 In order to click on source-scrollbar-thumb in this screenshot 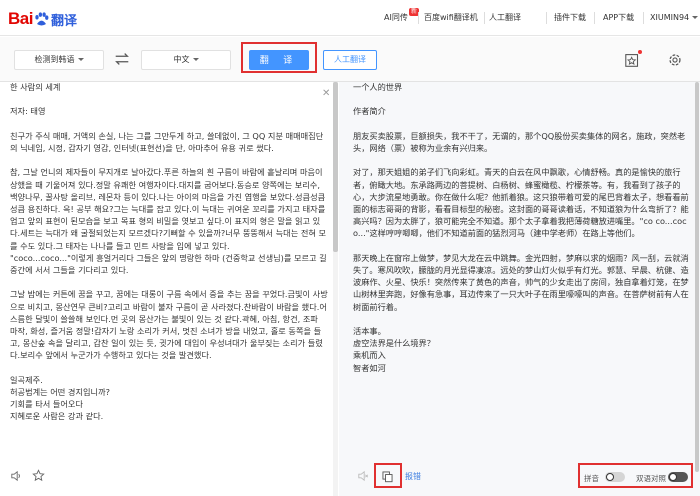, I will do `click(335, 167)`.